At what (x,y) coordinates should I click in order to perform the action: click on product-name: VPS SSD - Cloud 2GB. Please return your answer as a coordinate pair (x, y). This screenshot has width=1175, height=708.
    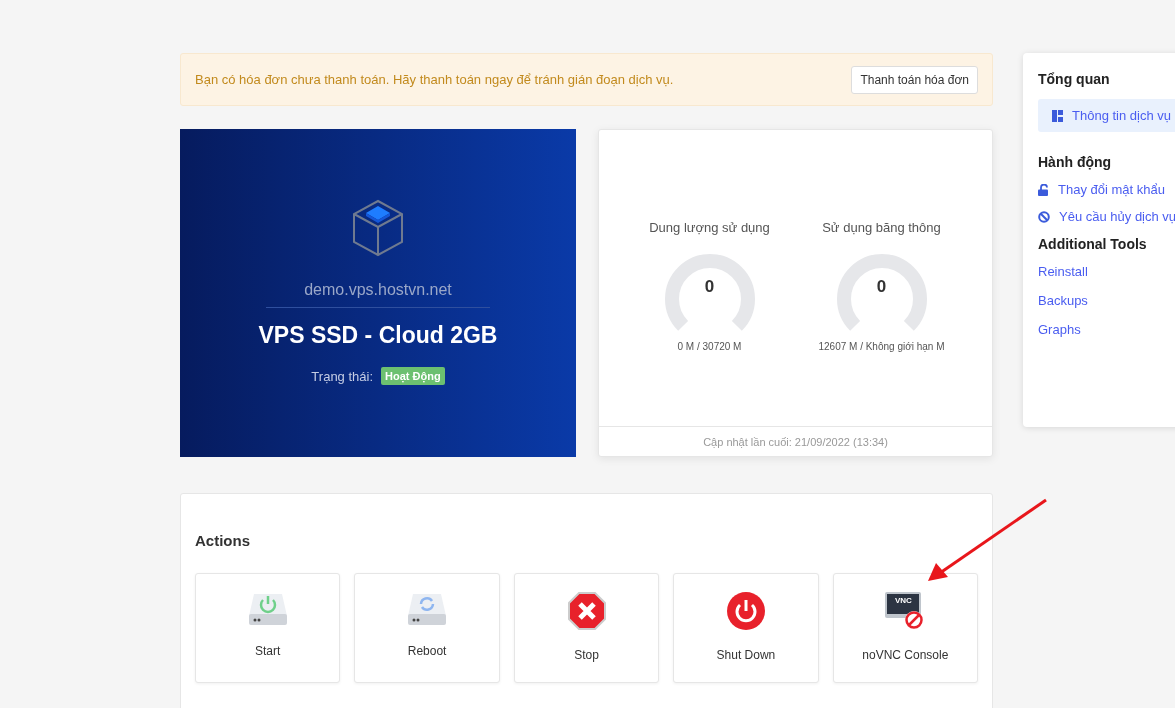
    Looking at the image, I should click on (378, 335).